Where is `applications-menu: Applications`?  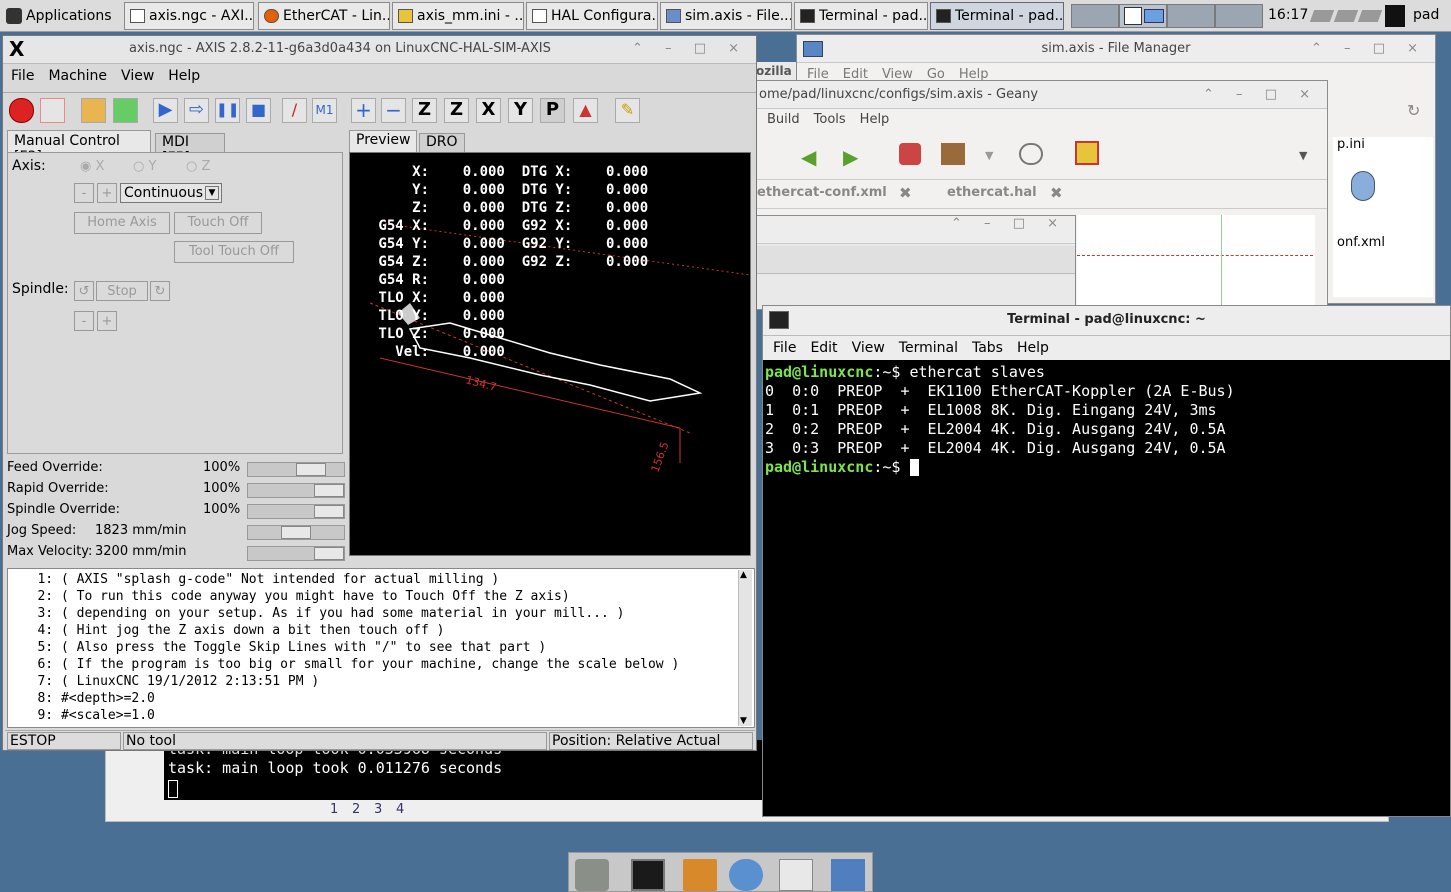
applications-menu: Applications is located at coordinates (63, 16).